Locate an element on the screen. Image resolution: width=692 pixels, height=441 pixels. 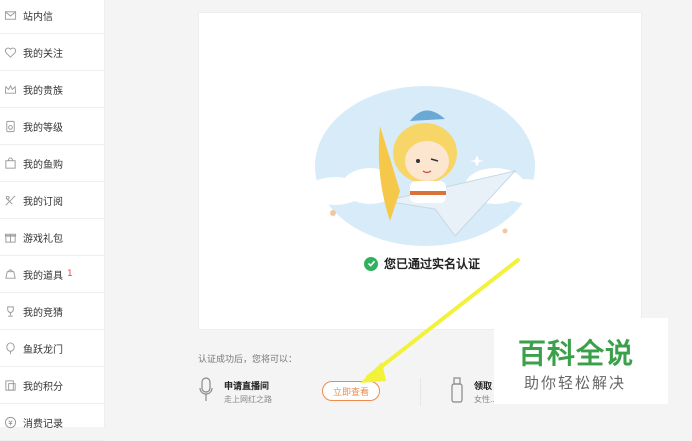
sidebar-item-spending: 消费记录 is located at coordinates (52, 422).